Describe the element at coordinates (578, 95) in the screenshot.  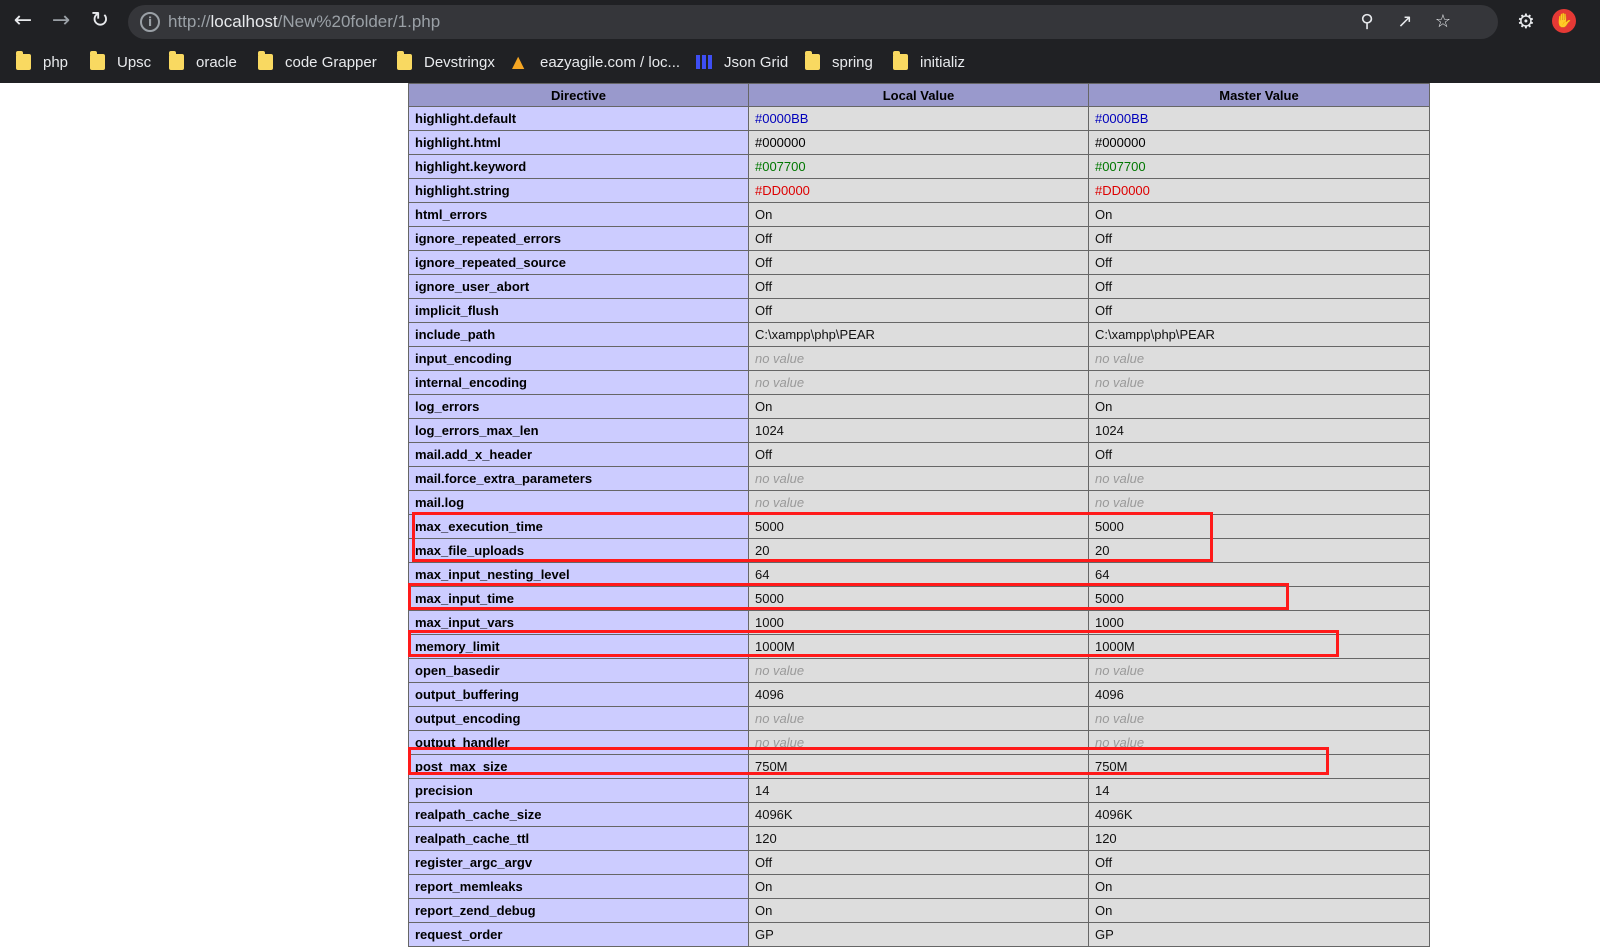
I see `header-directive: Directive` at that location.